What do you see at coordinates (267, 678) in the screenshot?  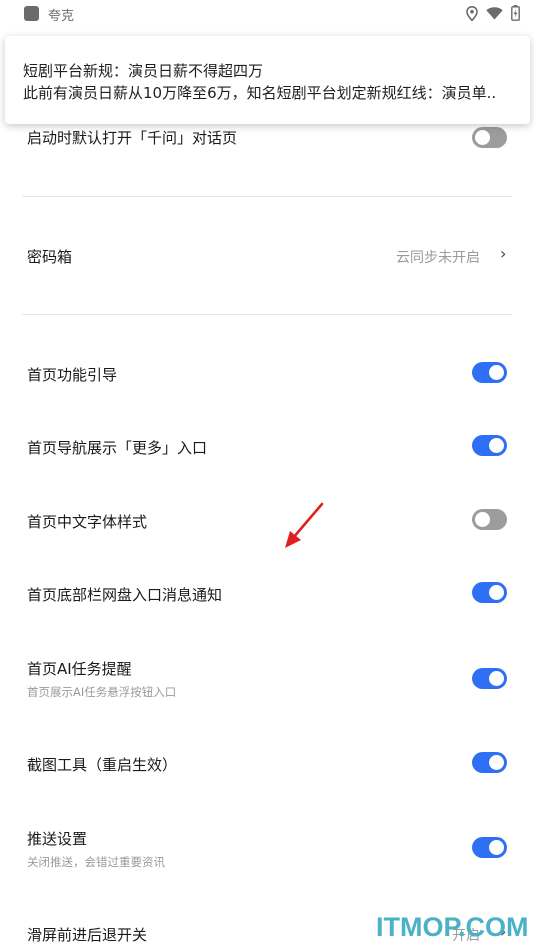 I see `setting-home-ai-task: 首页AI任务提醒 首页展示AI任务悬浮按钮入口` at bounding box center [267, 678].